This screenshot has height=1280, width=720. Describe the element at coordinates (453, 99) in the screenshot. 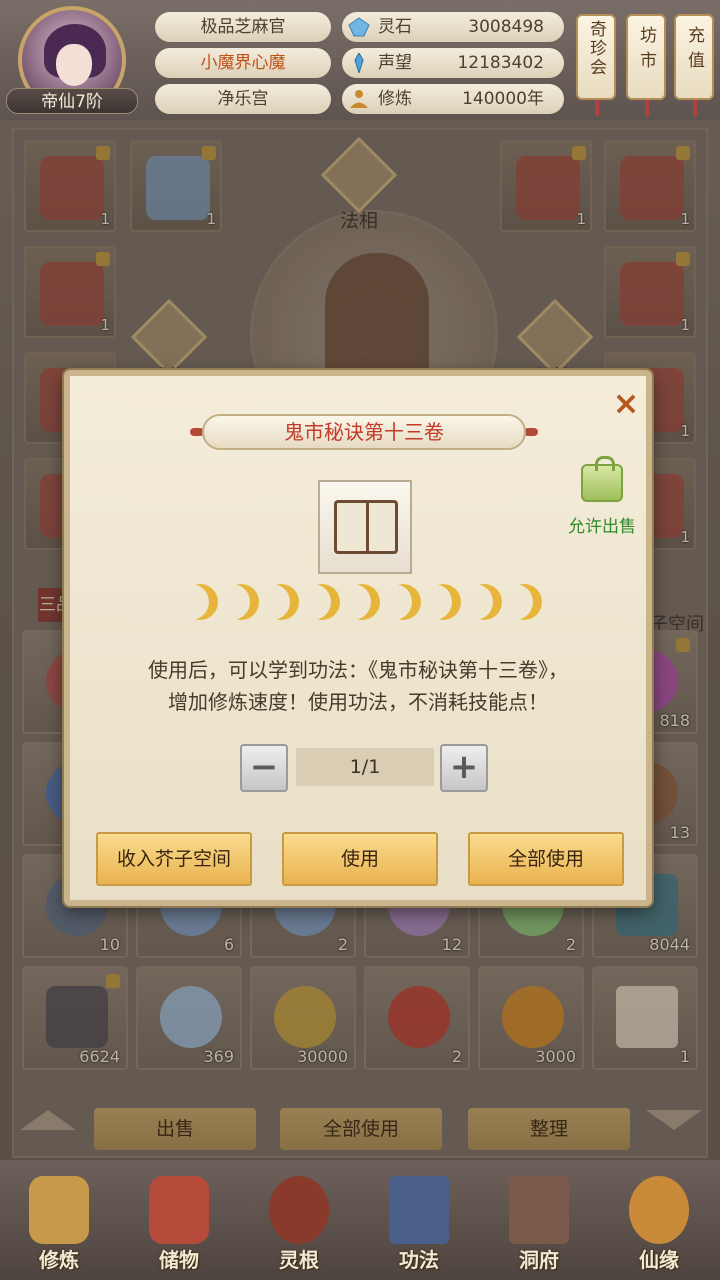

I see `resource-cultivation: 修炼 140000年` at that location.